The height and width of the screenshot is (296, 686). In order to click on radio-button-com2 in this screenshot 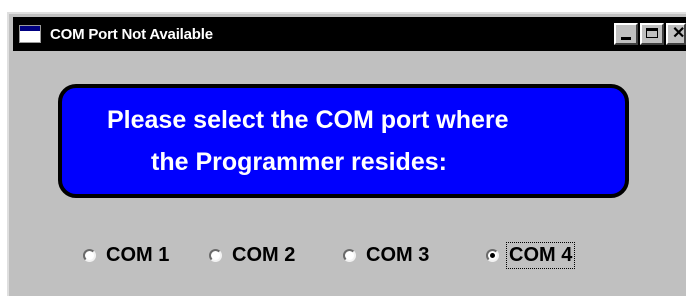, I will do `click(215, 255)`.